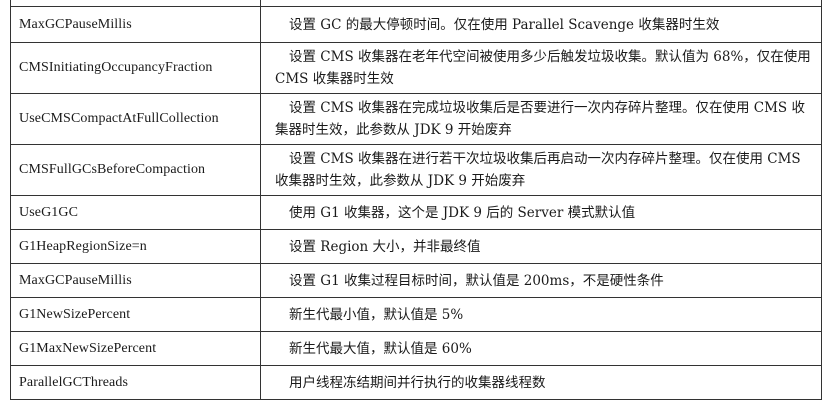 This screenshot has height=401, width=835. Describe the element at coordinates (135, 119) in the screenshot. I see `param-name: UseCMSCompactAtFullCollection` at that location.